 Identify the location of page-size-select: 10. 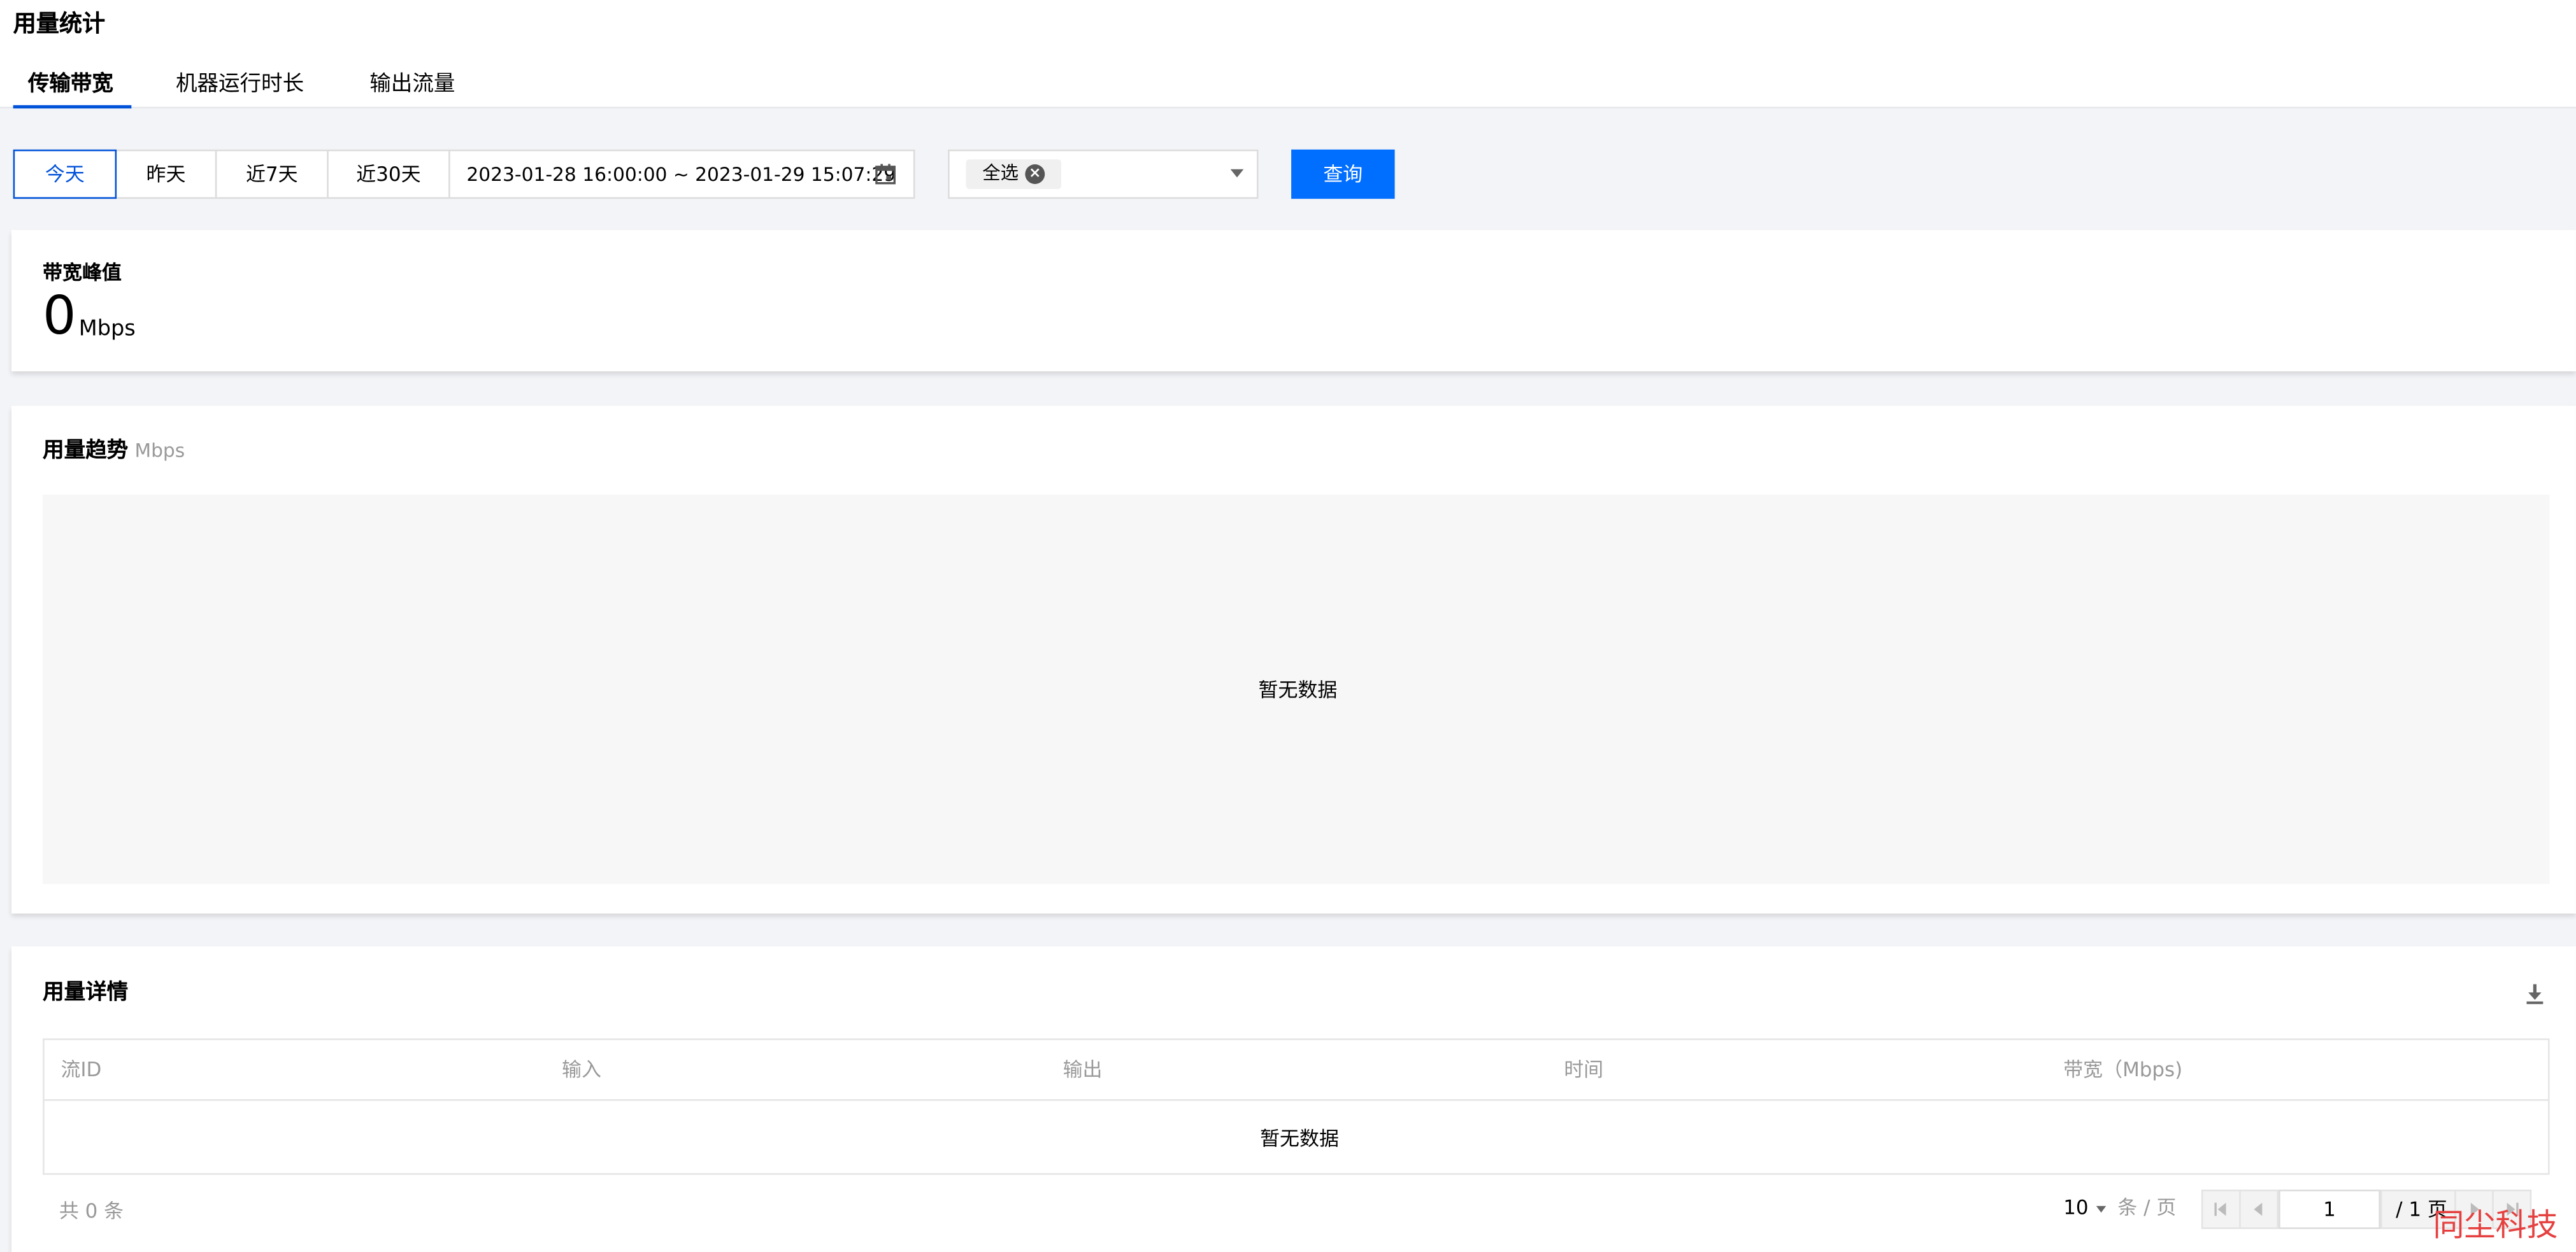
(2085, 1208).